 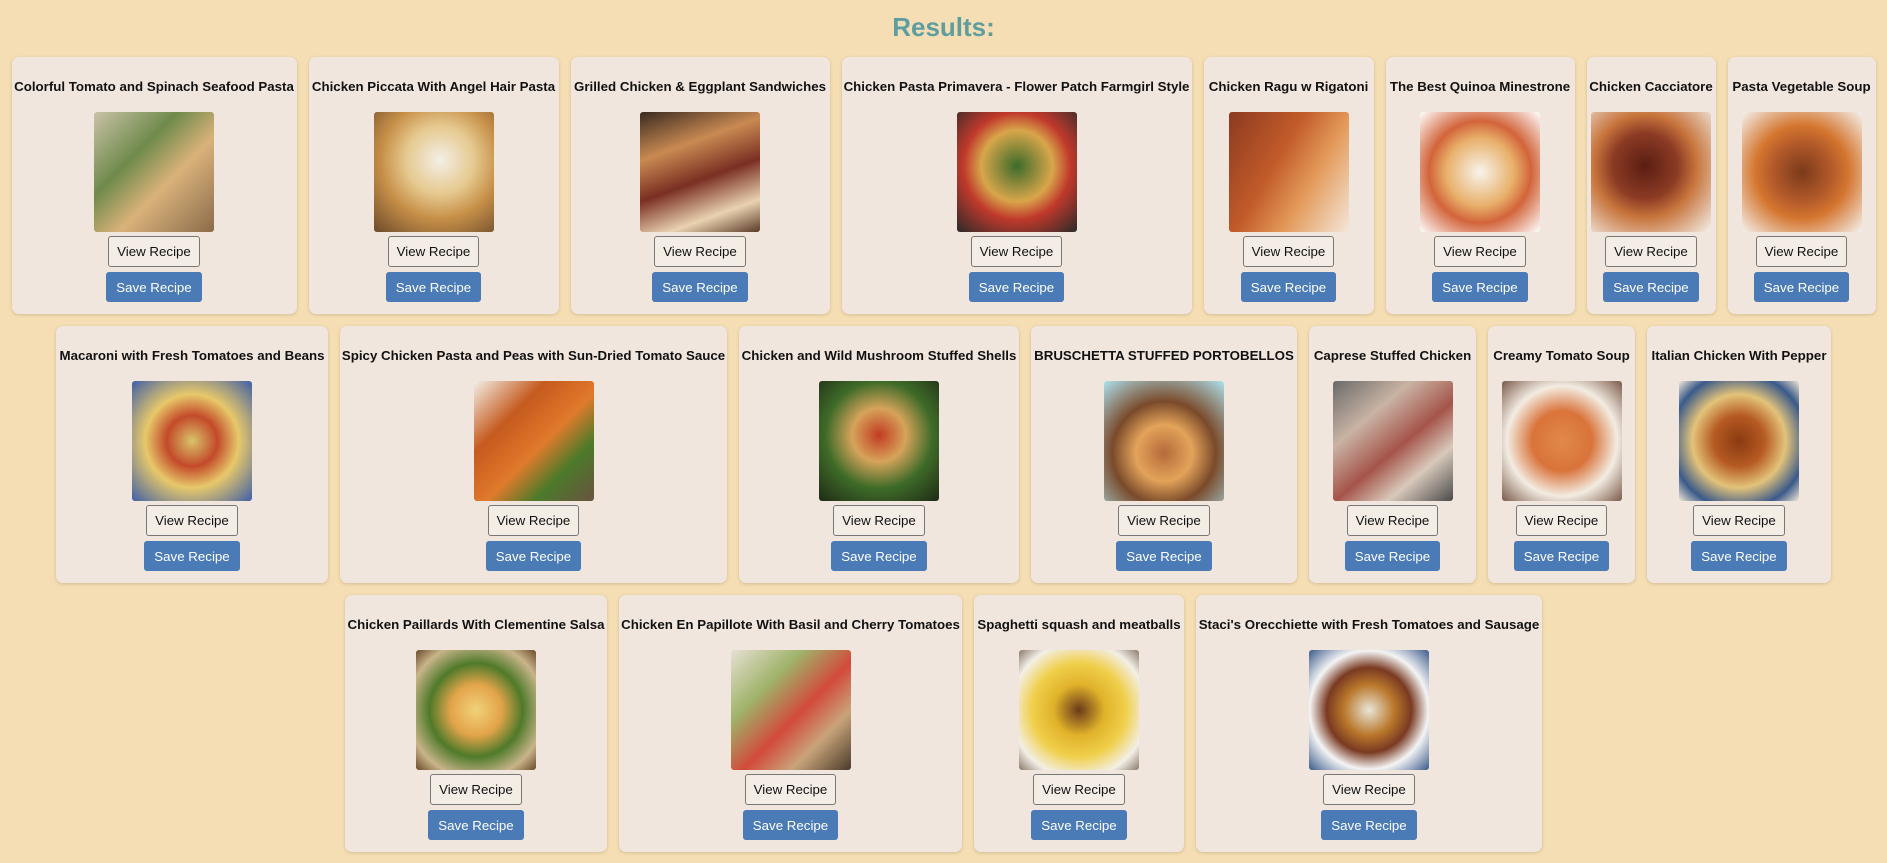 What do you see at coordinates (433, 86) in the screenshot?
I see `recipe-title: Chicken Piccata With Angel Hair Pasta` at bounding box center [433, 86].